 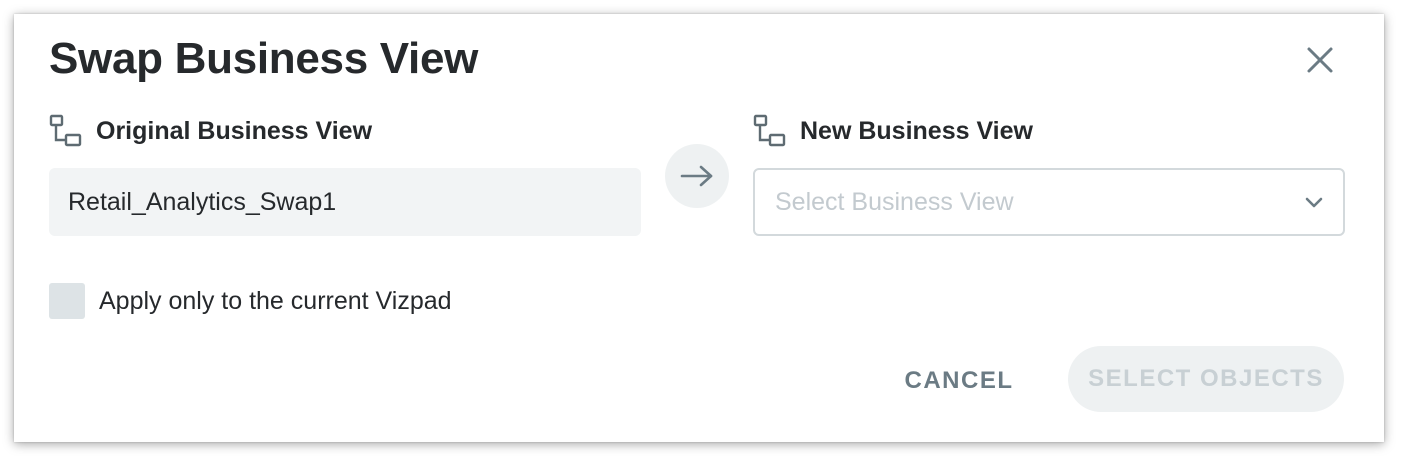 I want to click on arrow-right-icon, so click(x=696, y=176).